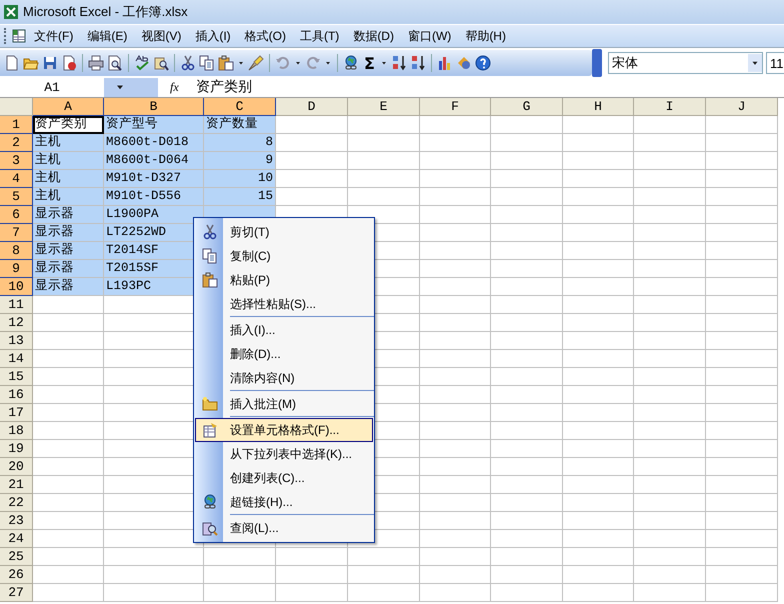 The height and width of the screenshot is (604, 784). Describe the element at coordinates (154, 107) in the screenshot. I see `column-header: B` at that location.